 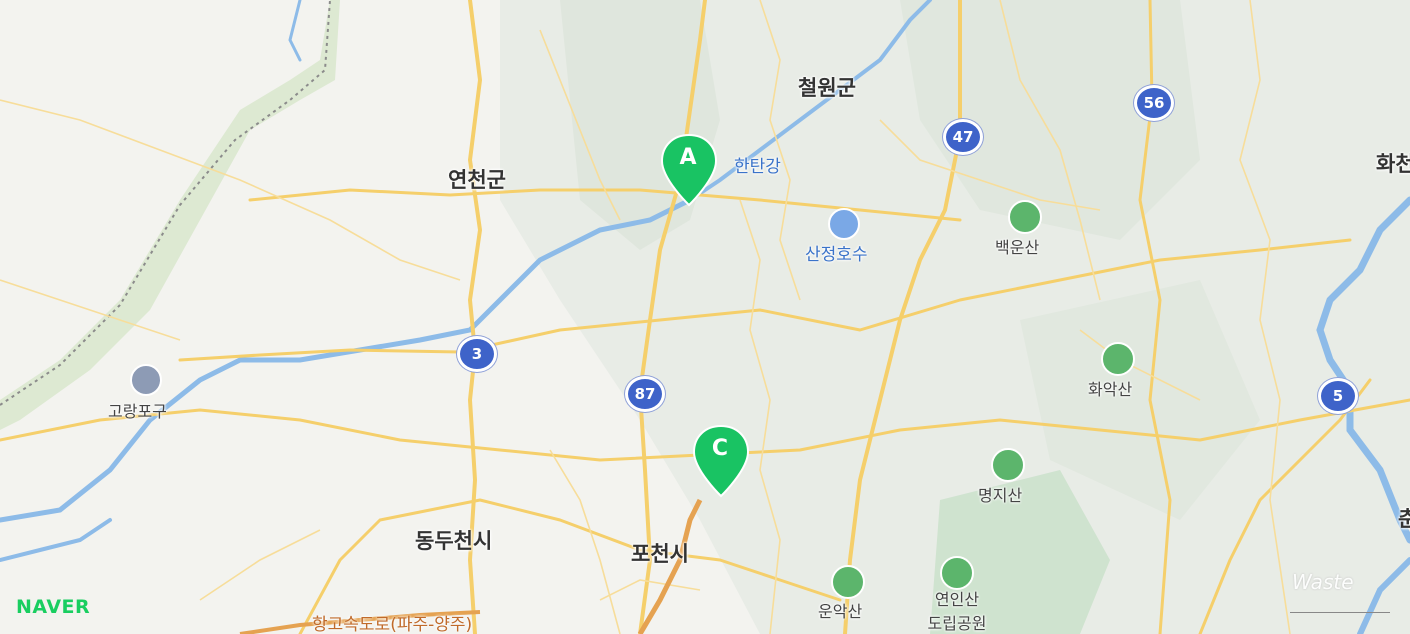 What do you see at coordinates (477, 180) in the screenshot?
I see `city-label-yeoncheon: 연천군` at bounding box center [477, 180].